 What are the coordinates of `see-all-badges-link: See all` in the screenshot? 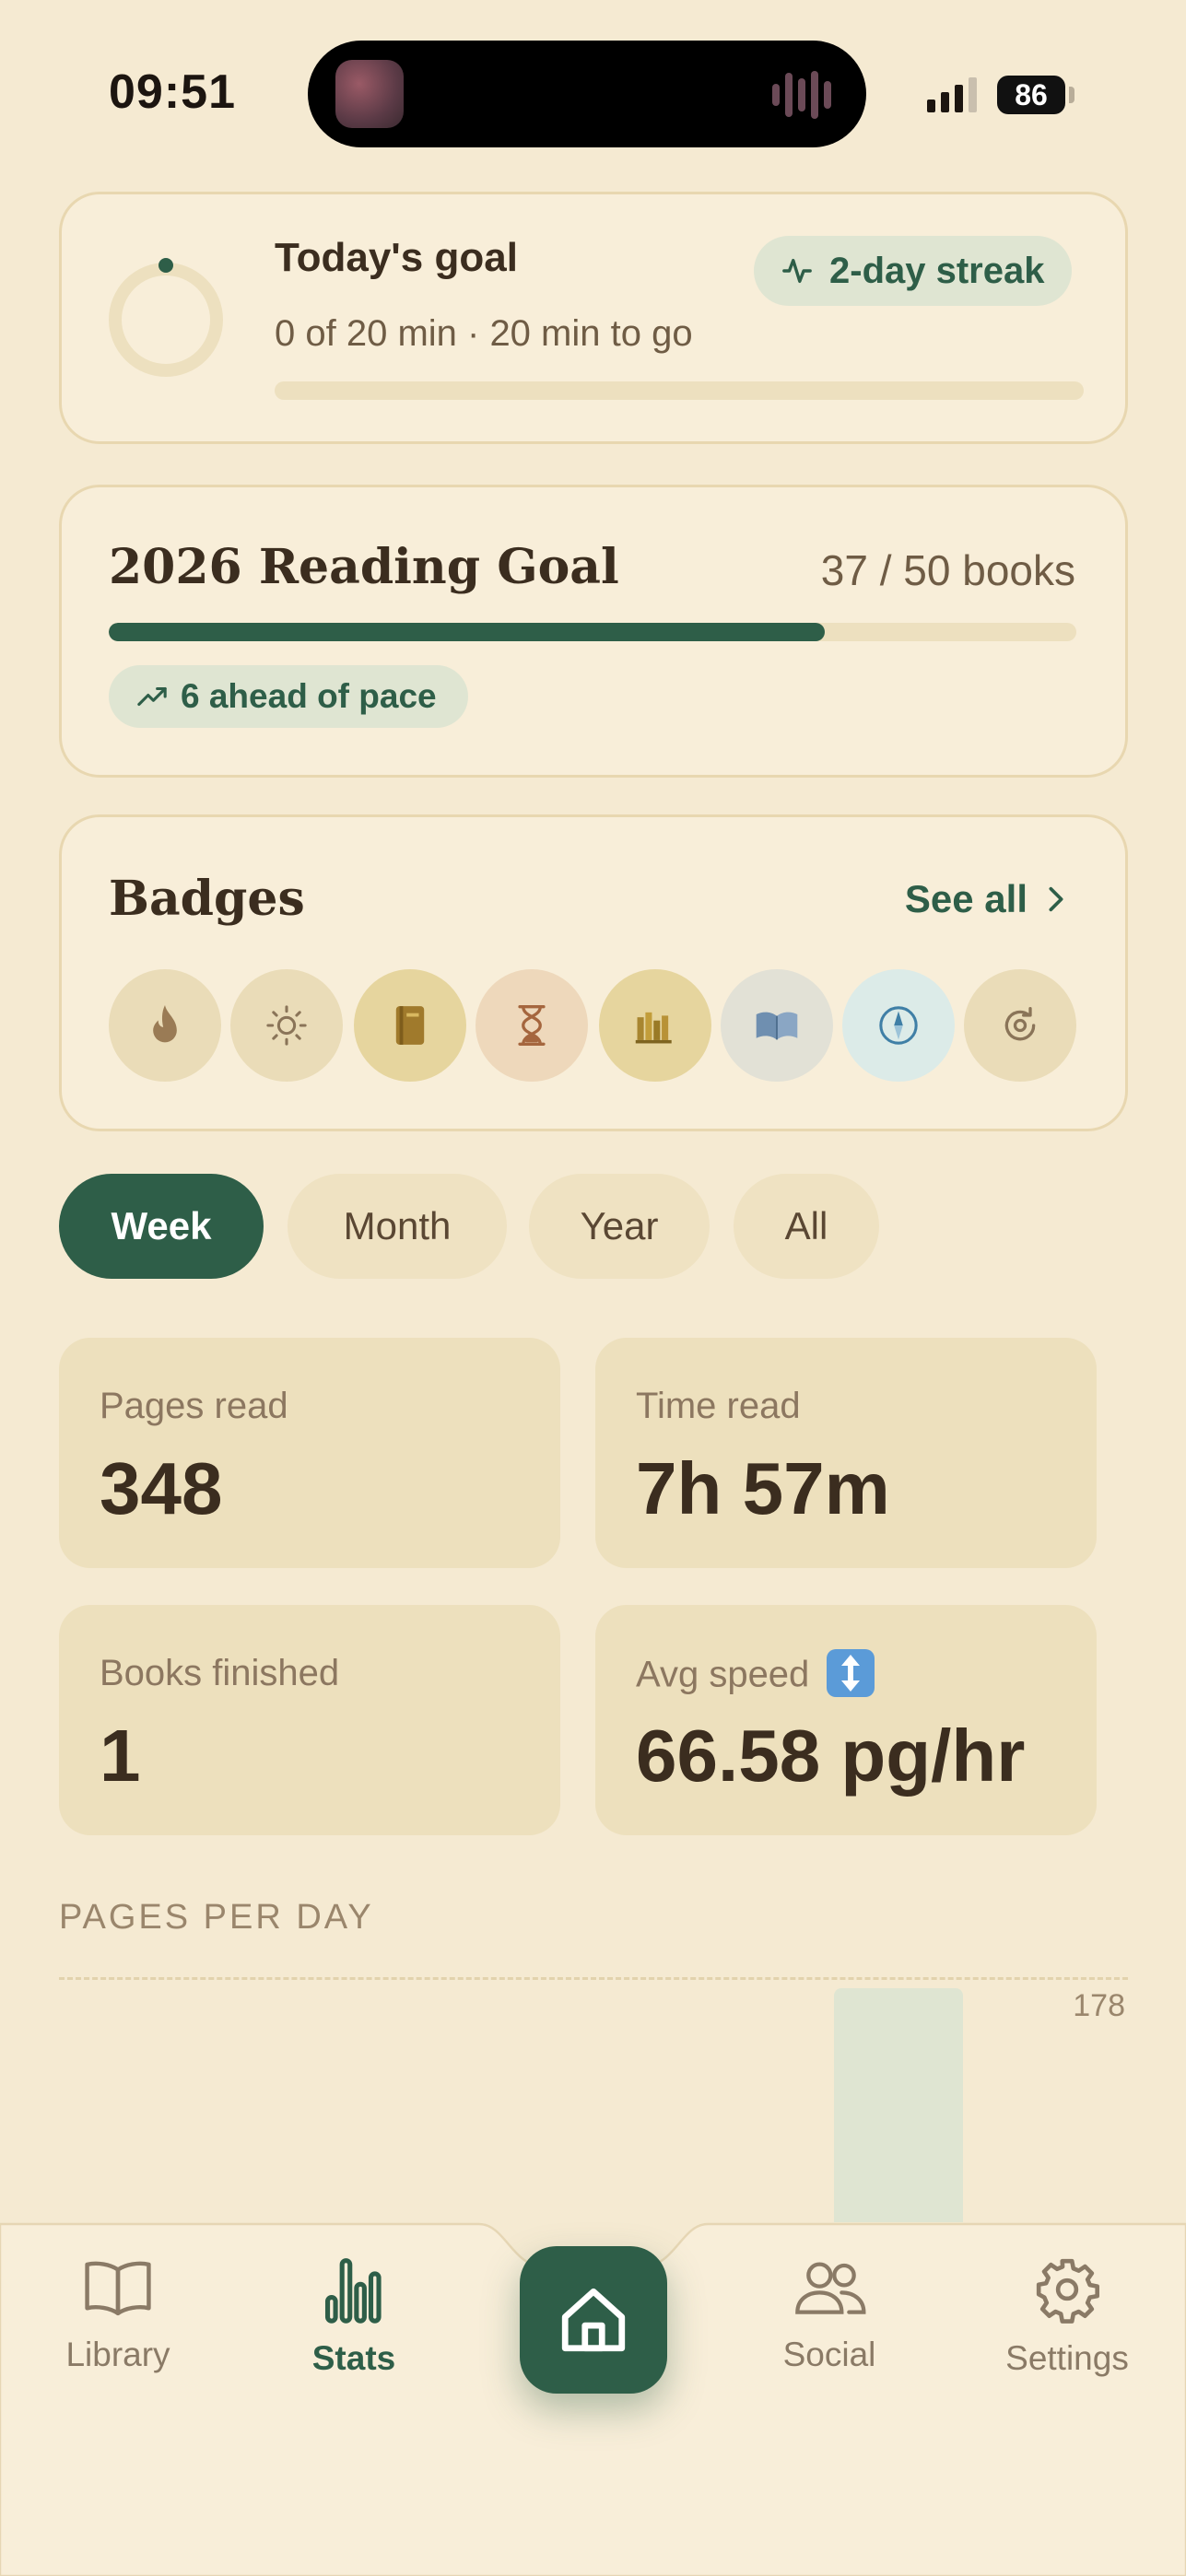 It's located at (986, 899).